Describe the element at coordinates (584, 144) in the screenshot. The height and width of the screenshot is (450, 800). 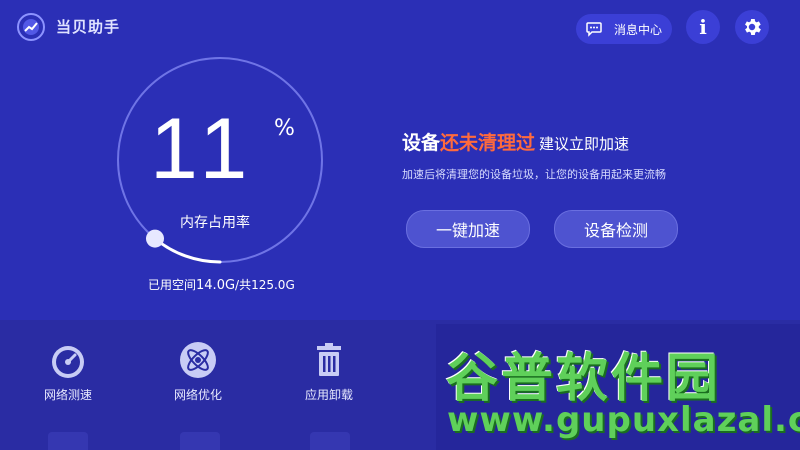
I see `headline-suffix: 建议立即加速` at that location.